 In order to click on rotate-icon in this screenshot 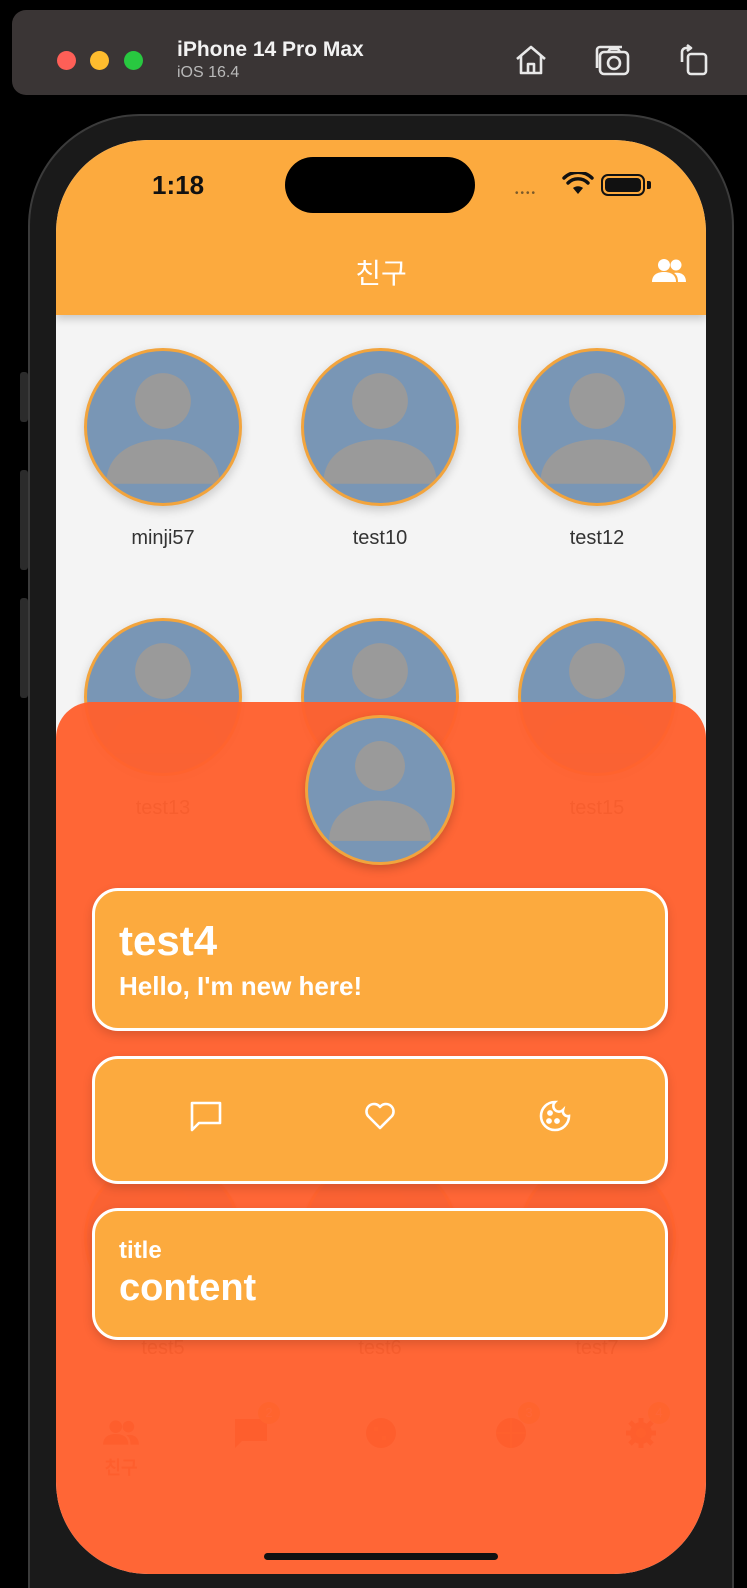, I will do `click(693, 60)`.